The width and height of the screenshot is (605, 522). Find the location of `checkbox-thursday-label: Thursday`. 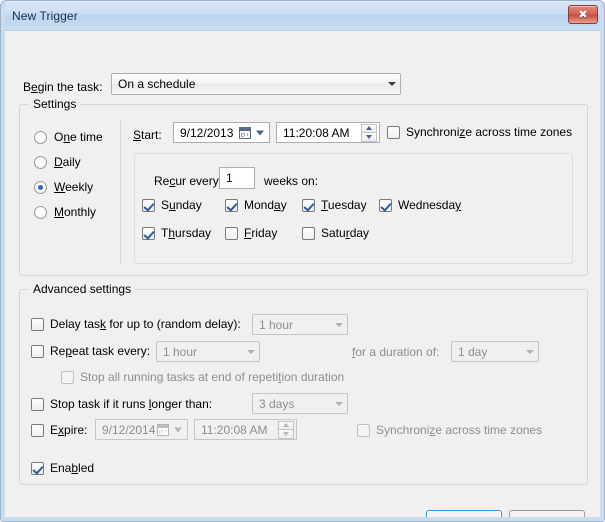

checkbox-thursday-label: Thursday is located at coordinates (186, 233).